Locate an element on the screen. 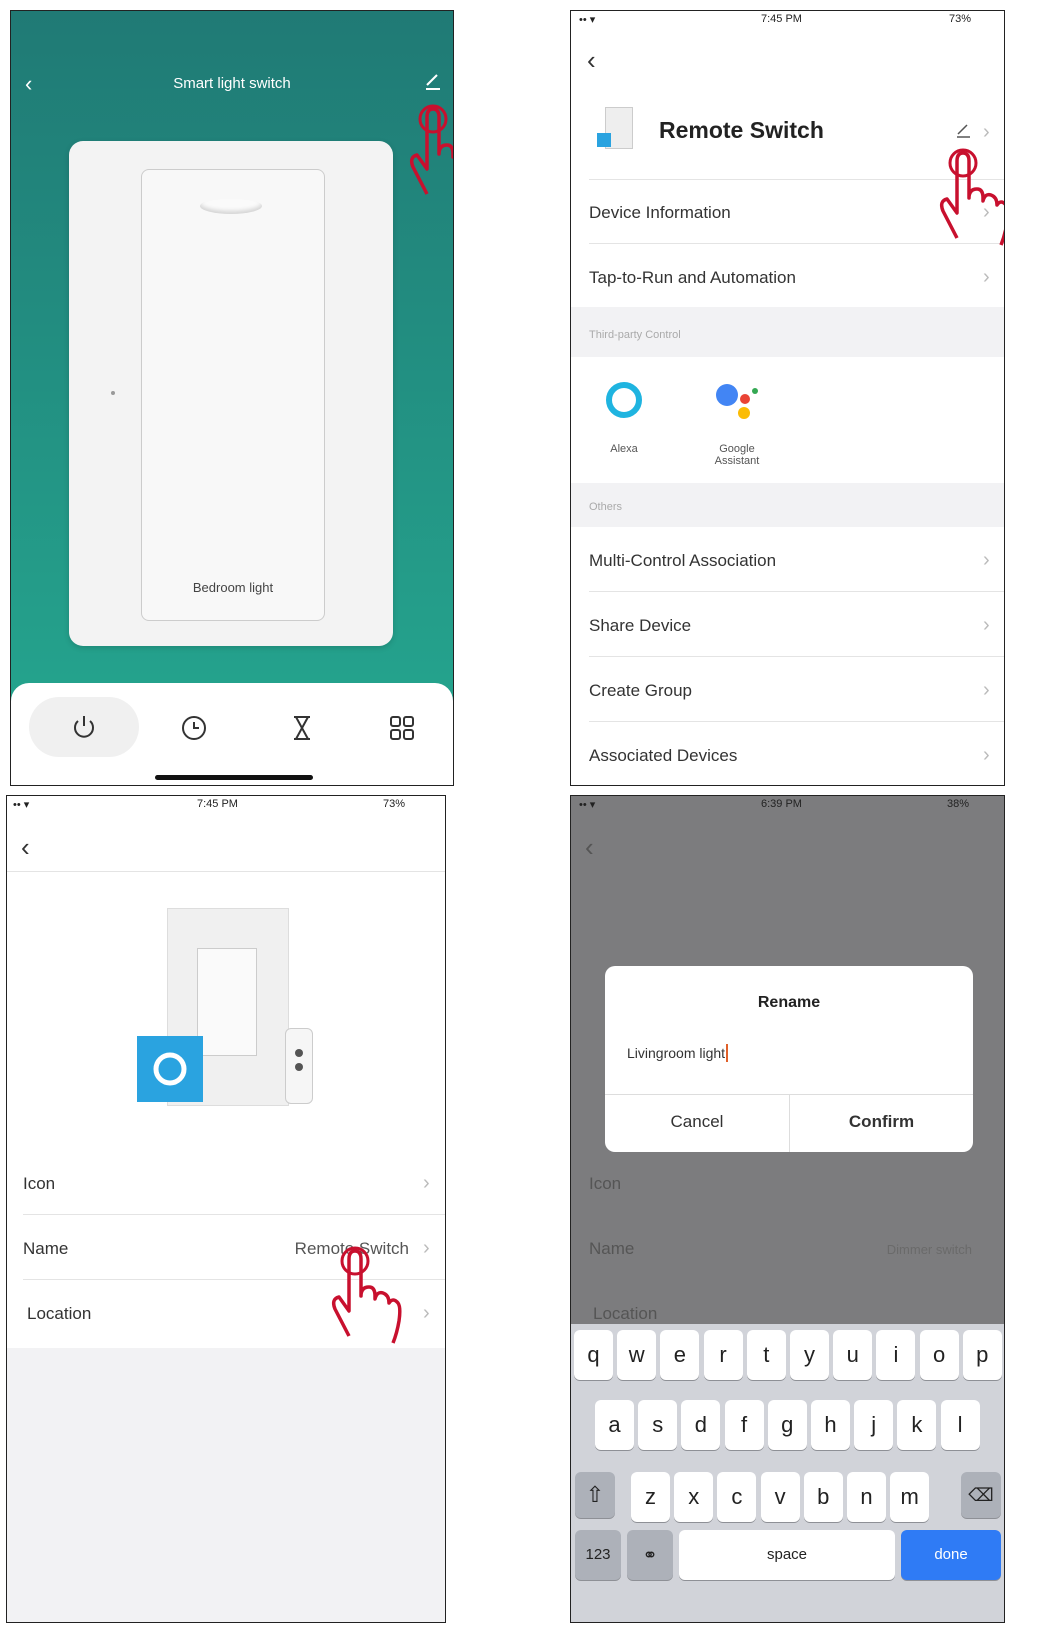 This screenshot has width=1037, height=1625. row-share-device: Share Device is located at coordinates (640, 626).